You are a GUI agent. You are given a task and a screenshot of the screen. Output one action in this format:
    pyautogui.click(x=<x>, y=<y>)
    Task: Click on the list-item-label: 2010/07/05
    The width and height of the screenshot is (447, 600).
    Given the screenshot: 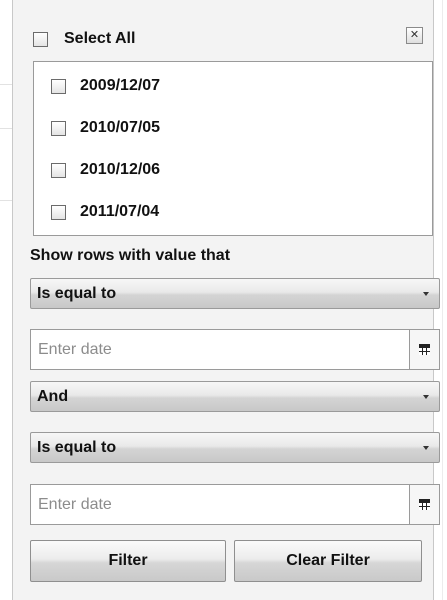 What is the action you would take?
    pyautogui.click(x=120, y=127)
    